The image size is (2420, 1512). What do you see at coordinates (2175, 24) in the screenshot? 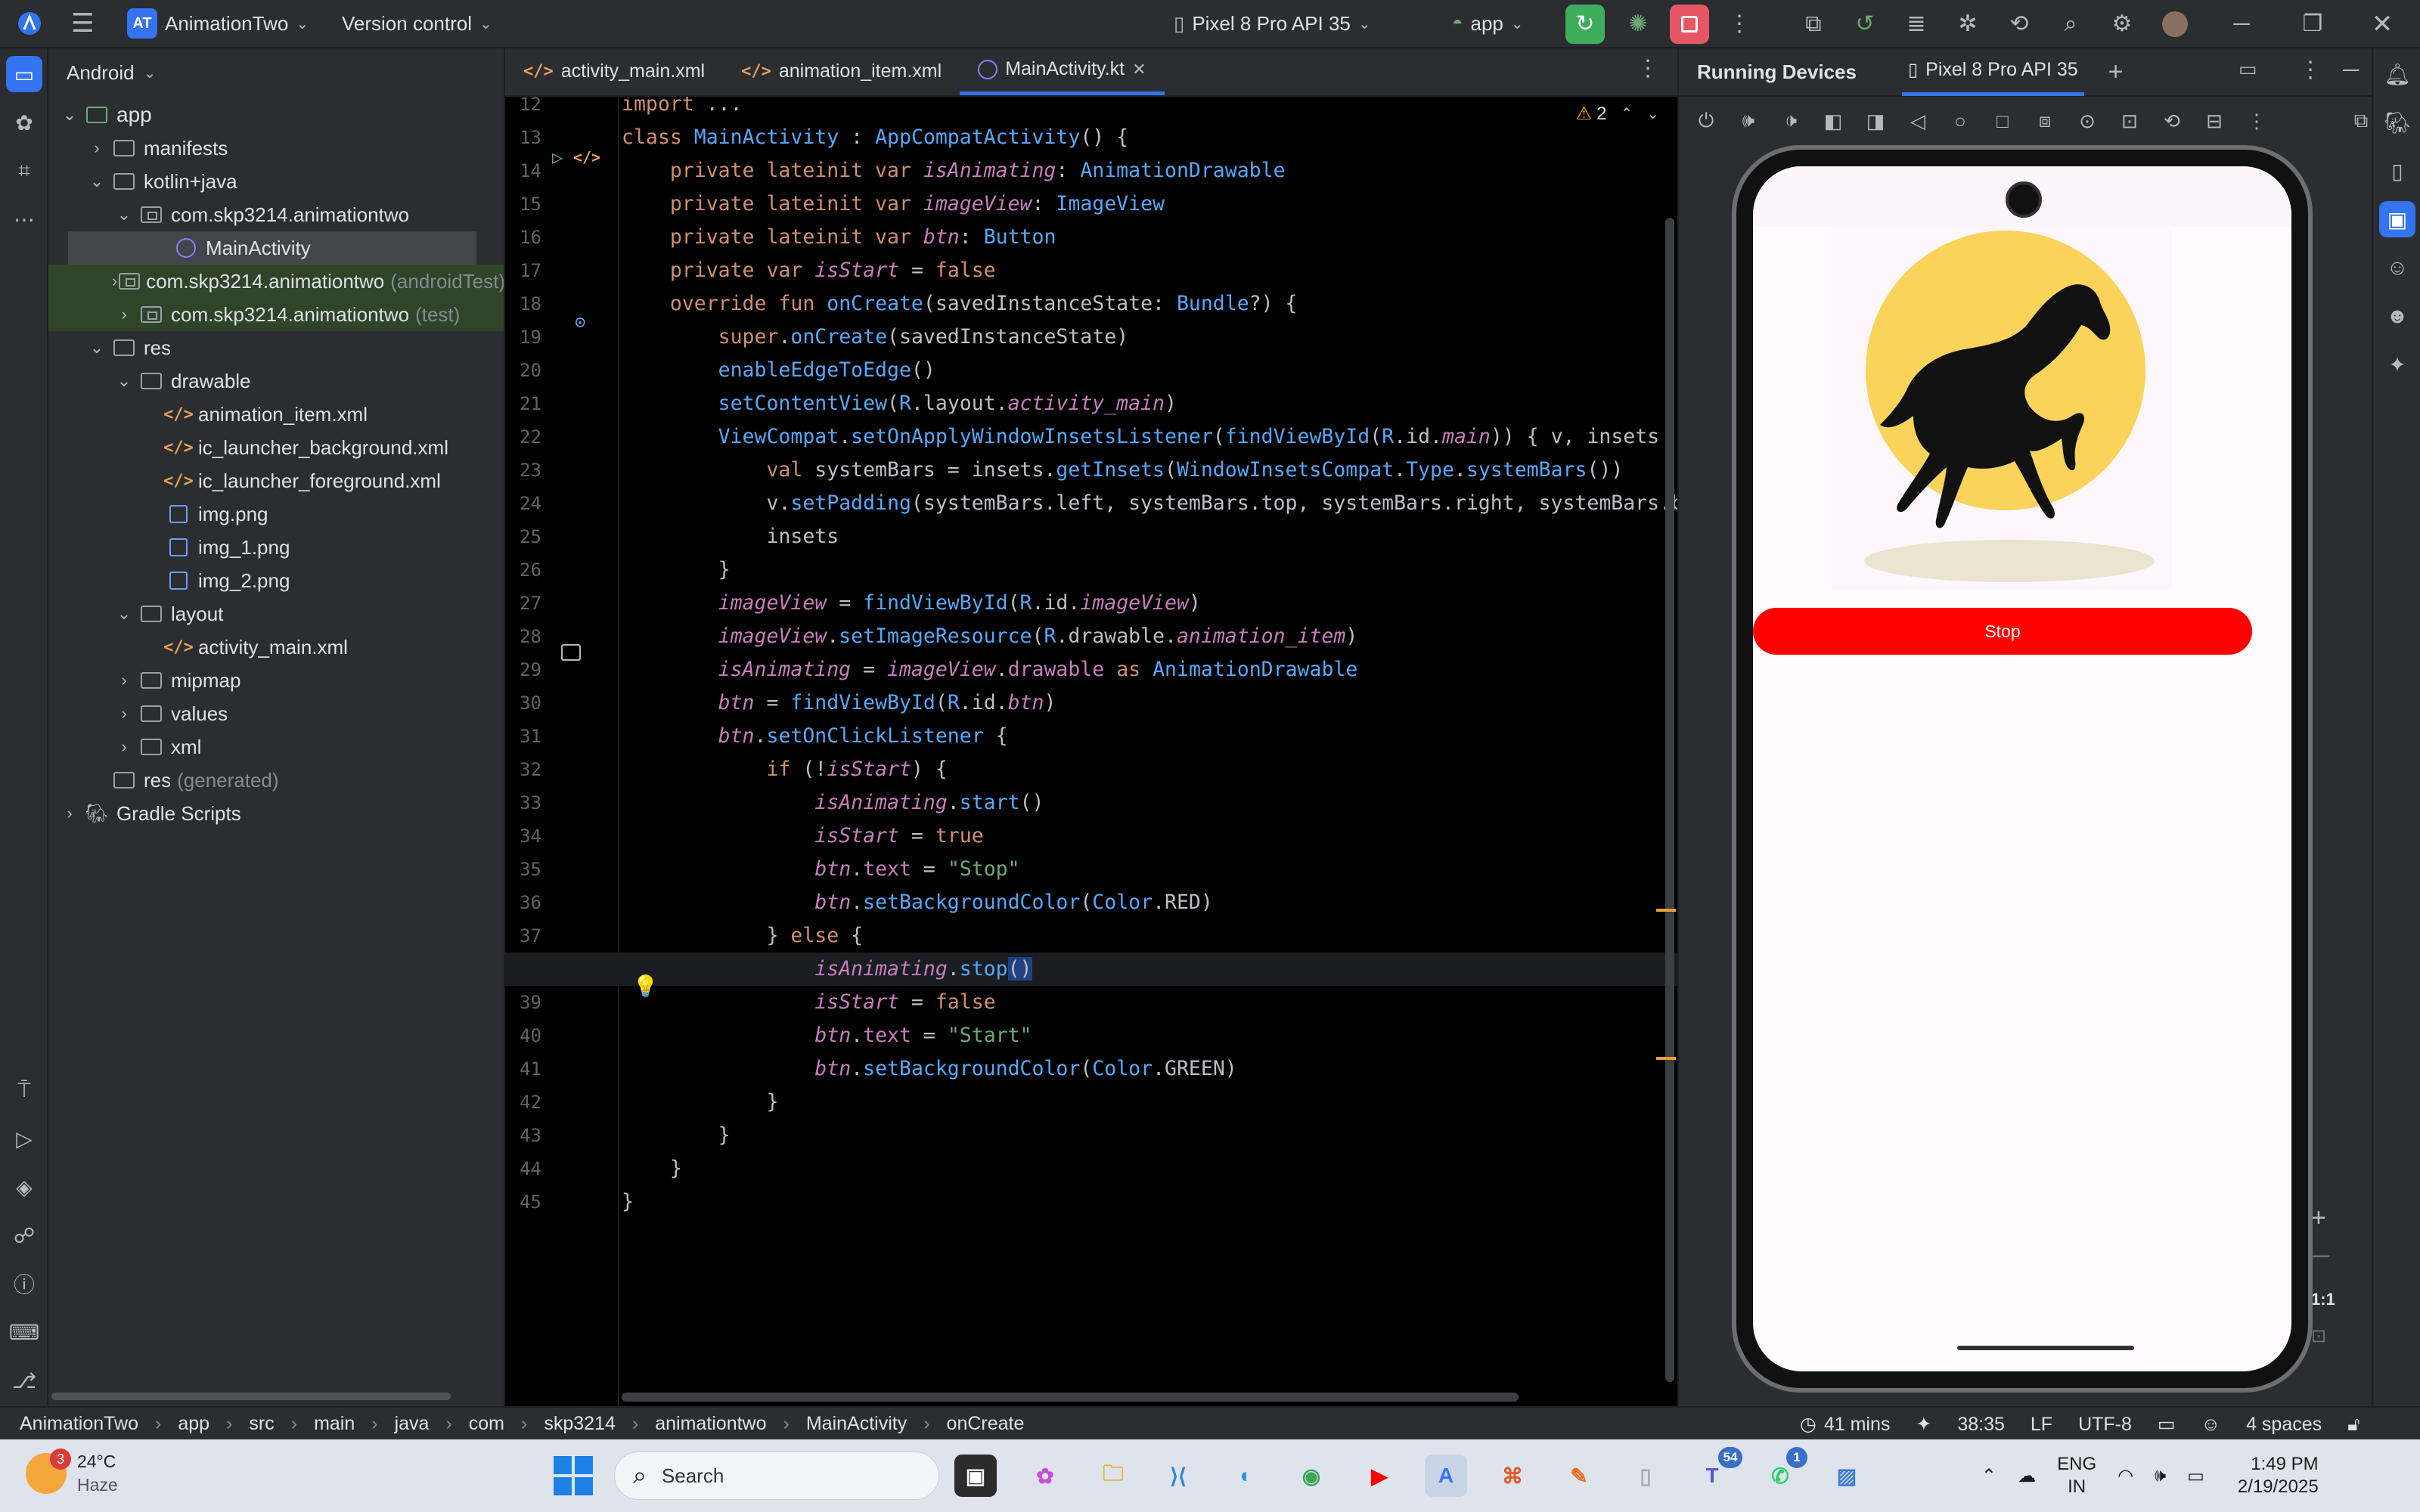
I see `profile-button` at bounding box center [2175, 24].